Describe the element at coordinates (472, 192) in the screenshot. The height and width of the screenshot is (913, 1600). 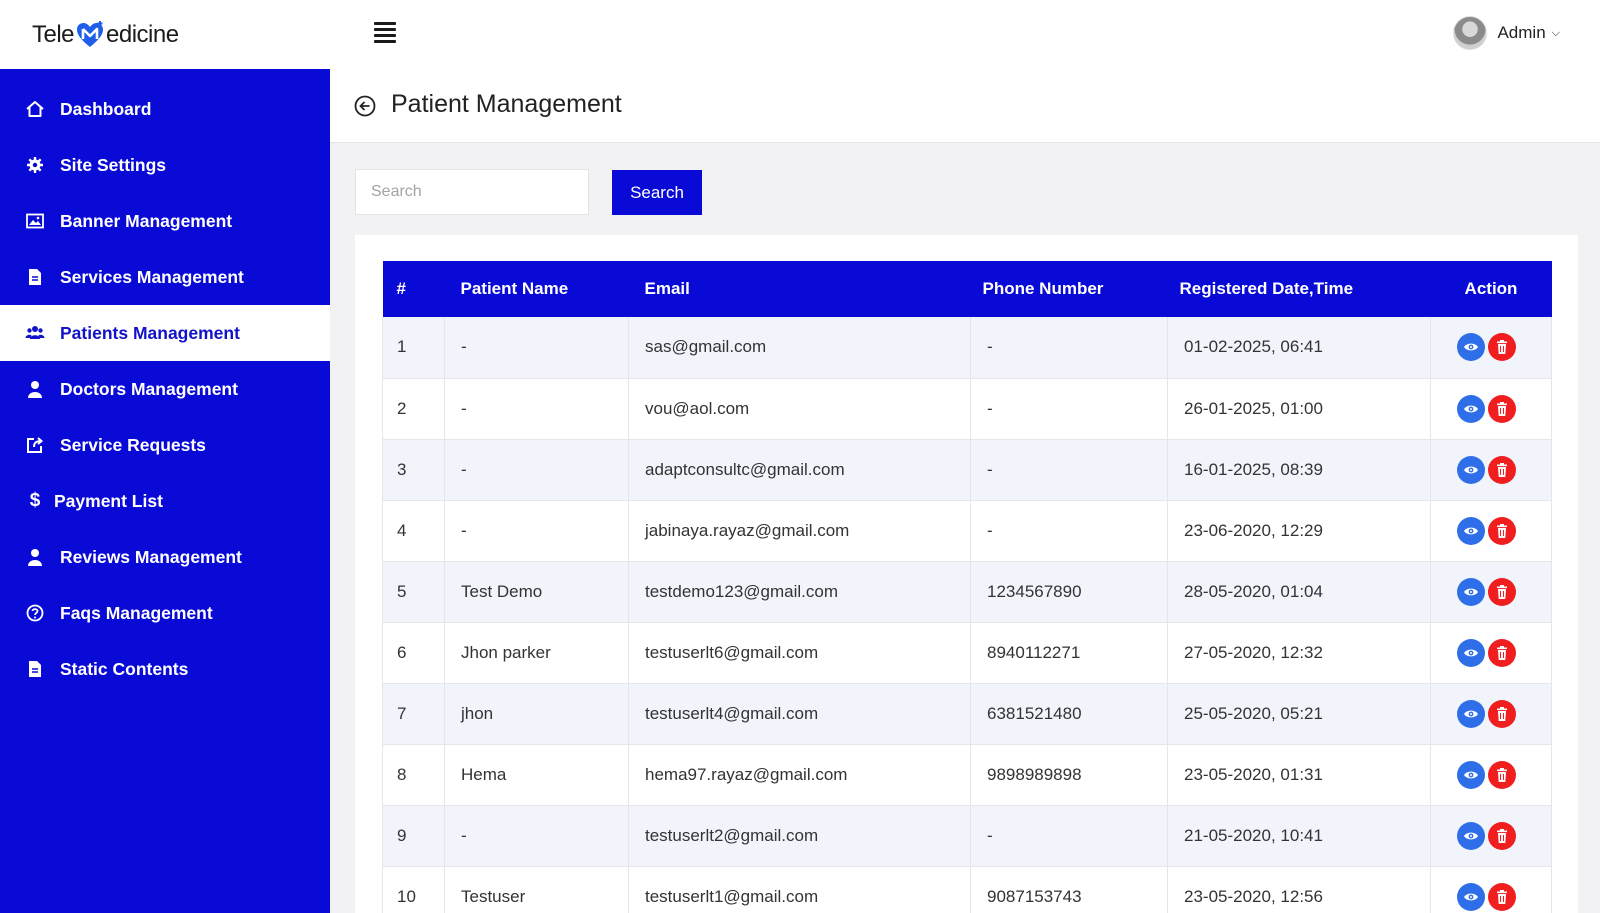
I see `search-input` at that location.